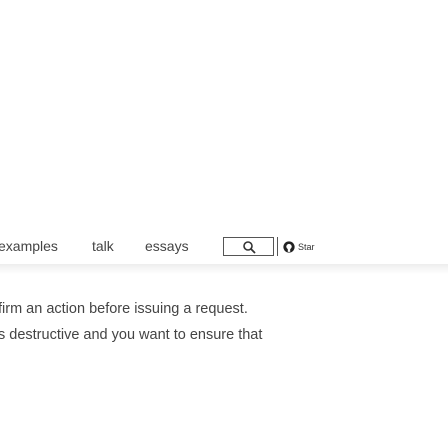  What do you see at coordinates (167, 246) in the screenshot?
I see `nav-link-essays: essays` at bounding box center [167, 246].